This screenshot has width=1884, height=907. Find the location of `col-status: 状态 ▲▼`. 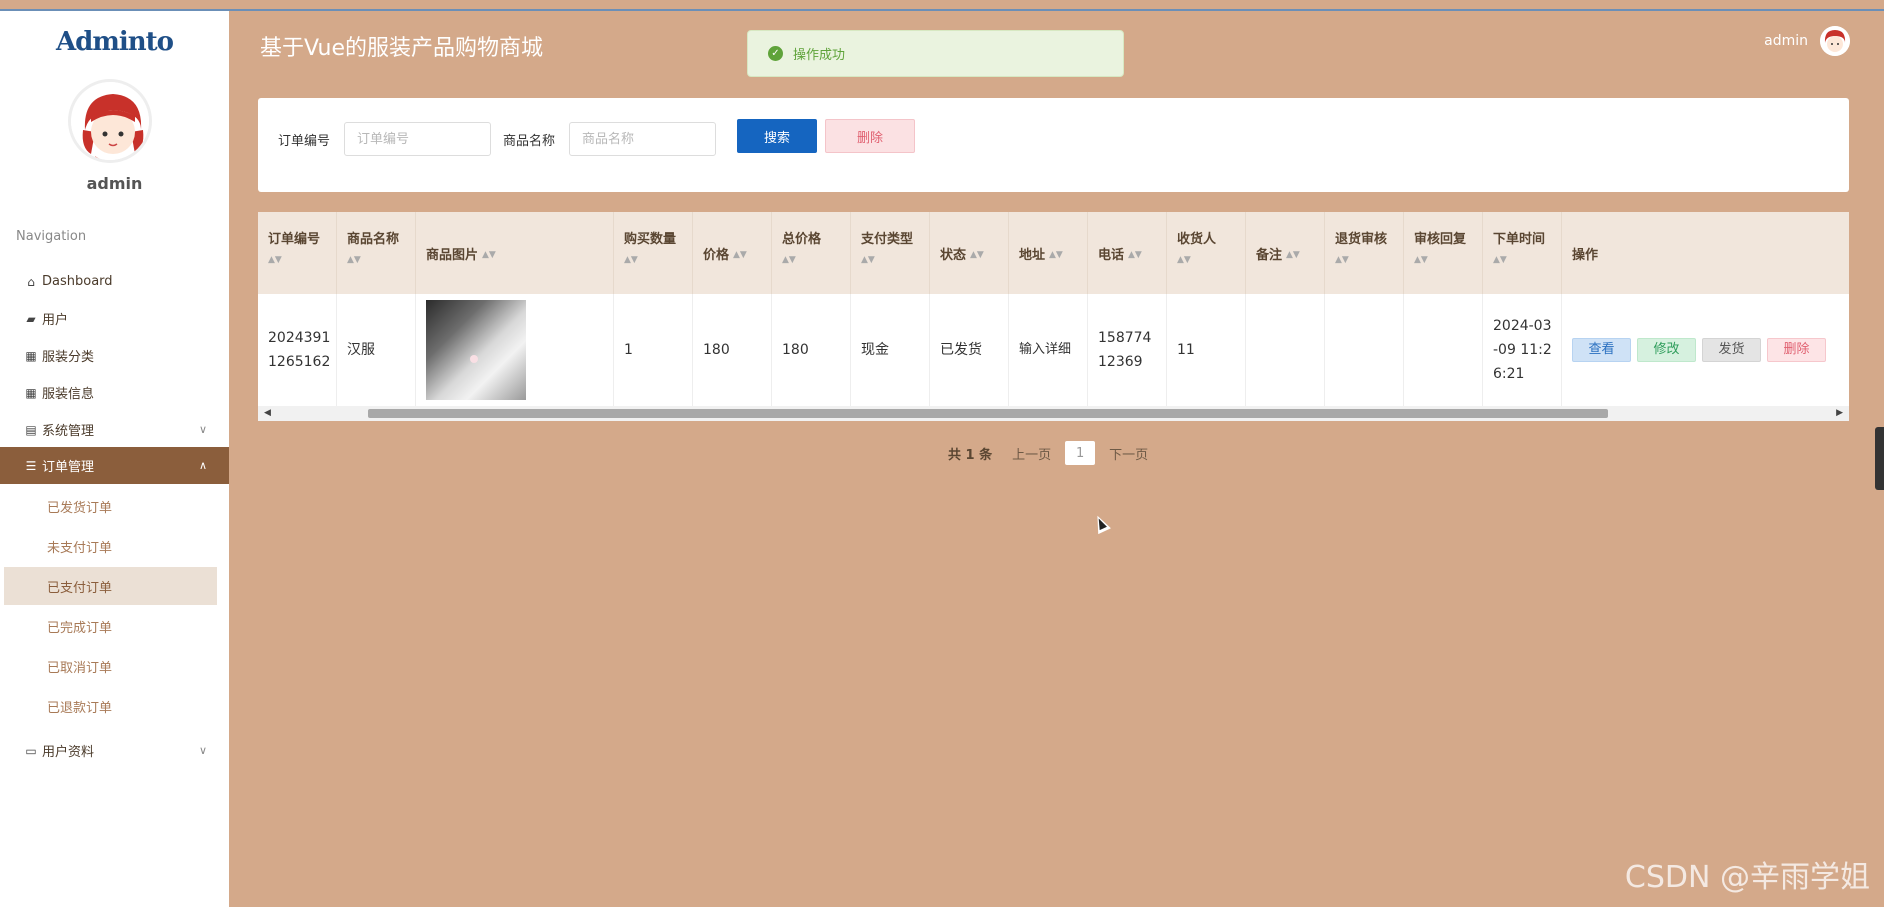

col-status: 状态 ▲▼ is located at coordinates (969, 253).